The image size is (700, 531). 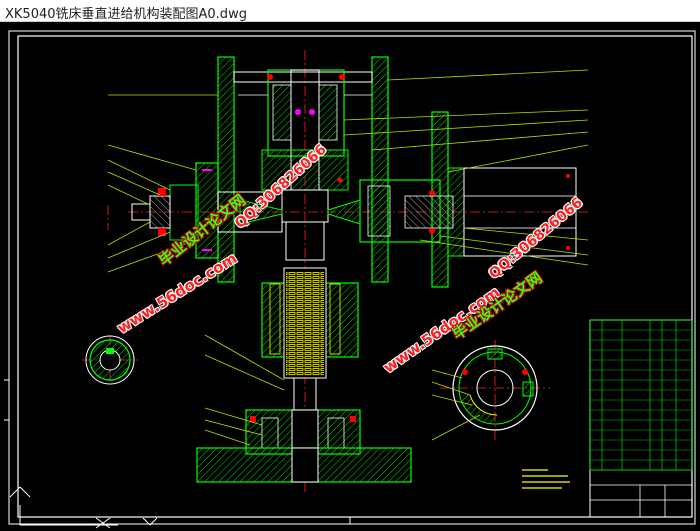 What do you see at coordinates (546, 479) in the screenshot?
I see `technical-notes` at bounding box center [546, 479].